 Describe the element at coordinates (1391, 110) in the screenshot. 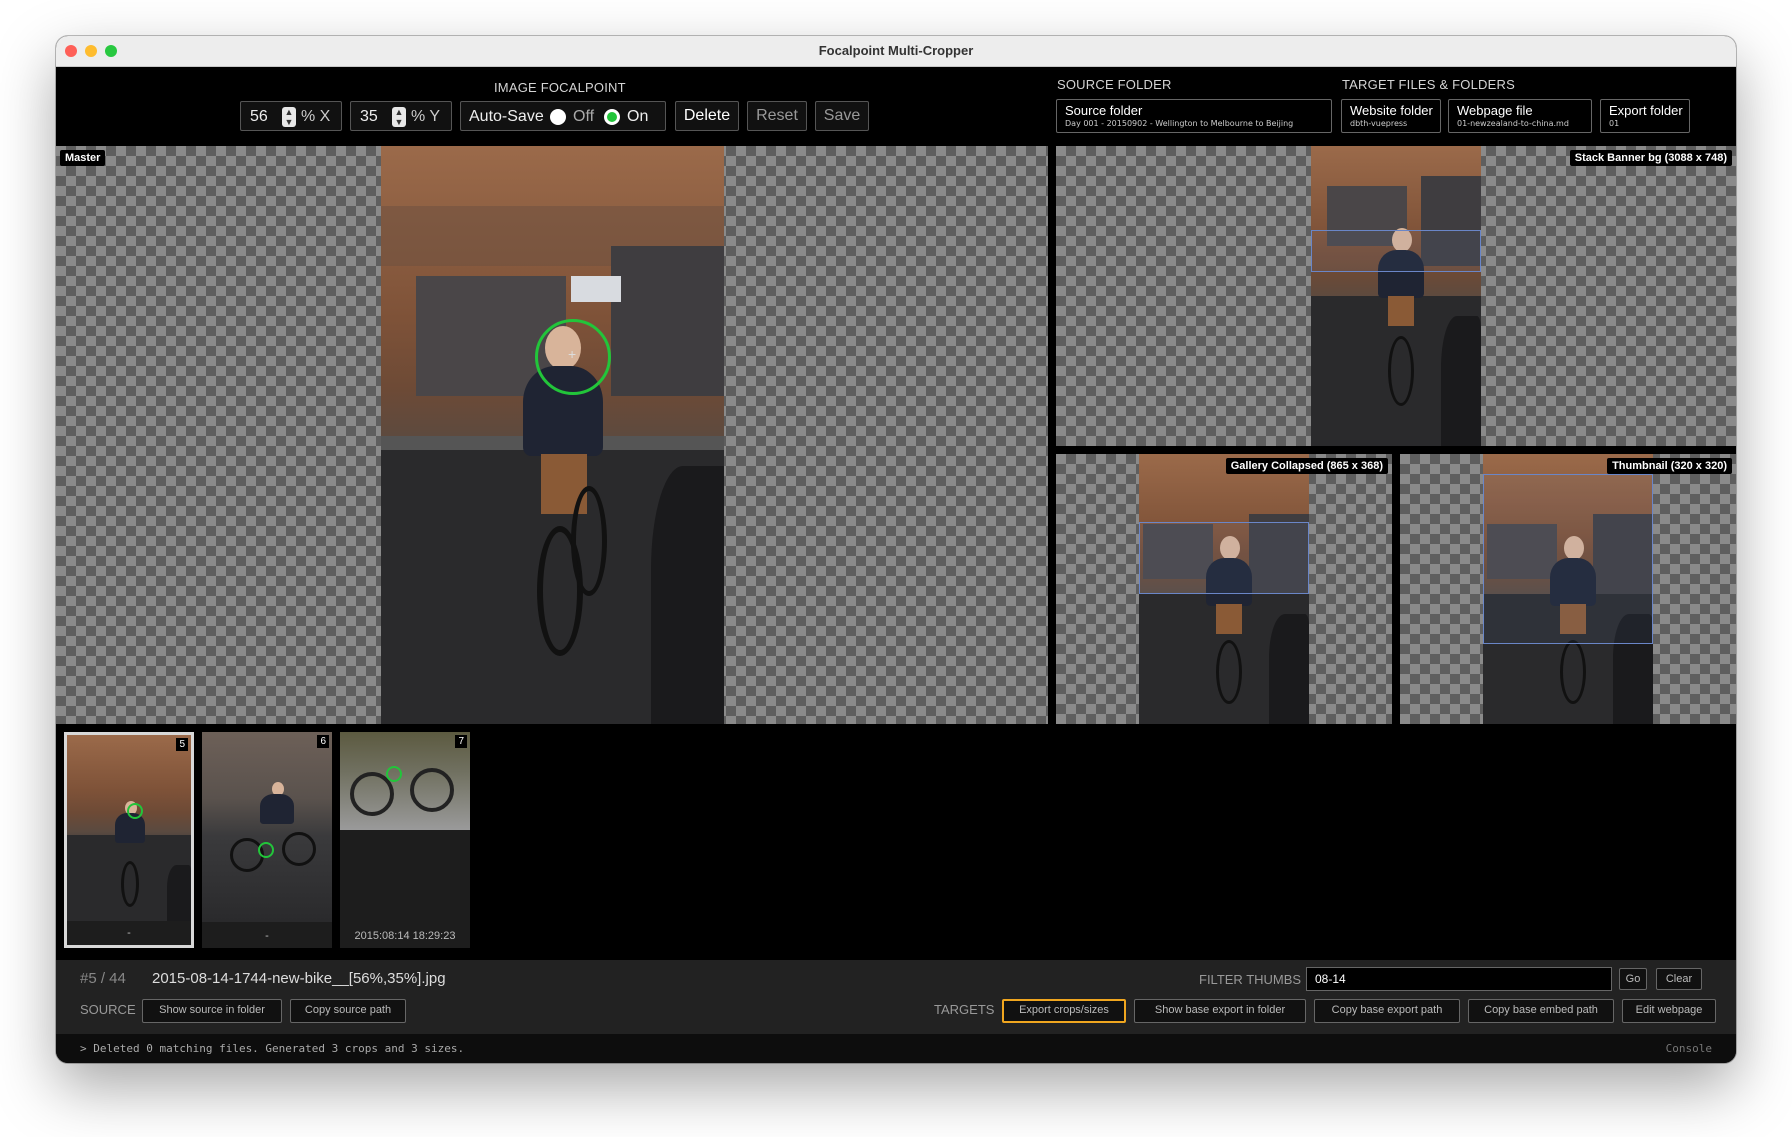

I see `website-folder-title: Website folder` at that location.